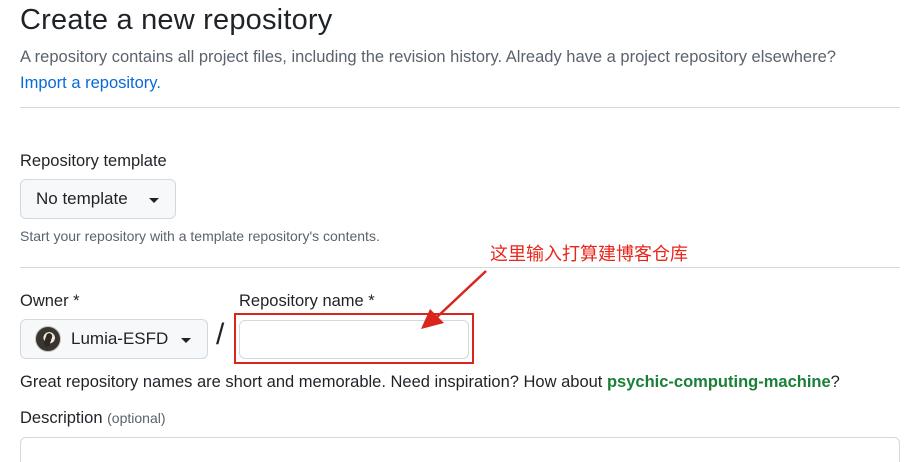 The image size is (912, 462). What do you see at coordinates (307, 301) in the screenshot?
I see `repository-name-label: Repository name *` at bounding box center [307, 301].